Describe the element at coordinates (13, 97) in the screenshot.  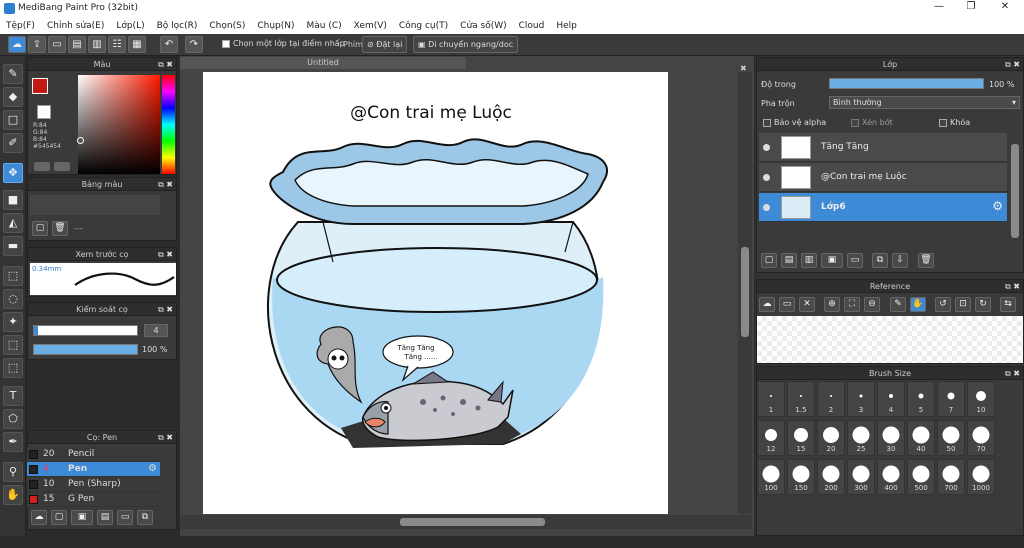
I see `eraser-tool-icon: ◆` at that location.